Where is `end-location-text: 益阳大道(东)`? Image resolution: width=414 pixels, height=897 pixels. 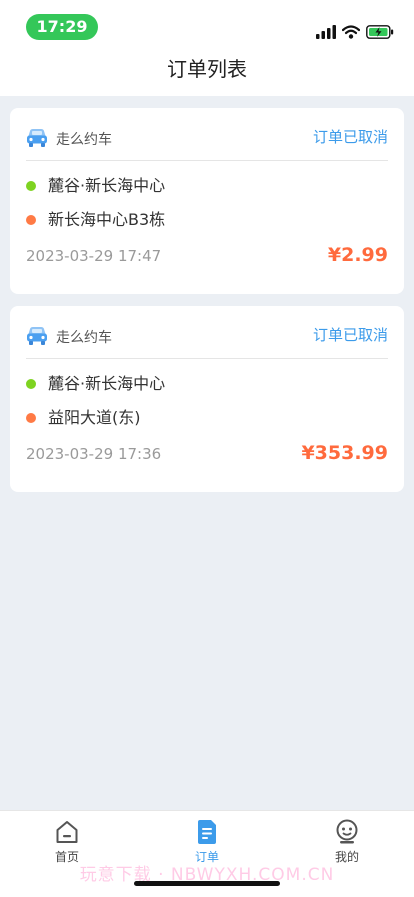
end-location-text: 益阳大道(东) is located at coordinates (94, 417).